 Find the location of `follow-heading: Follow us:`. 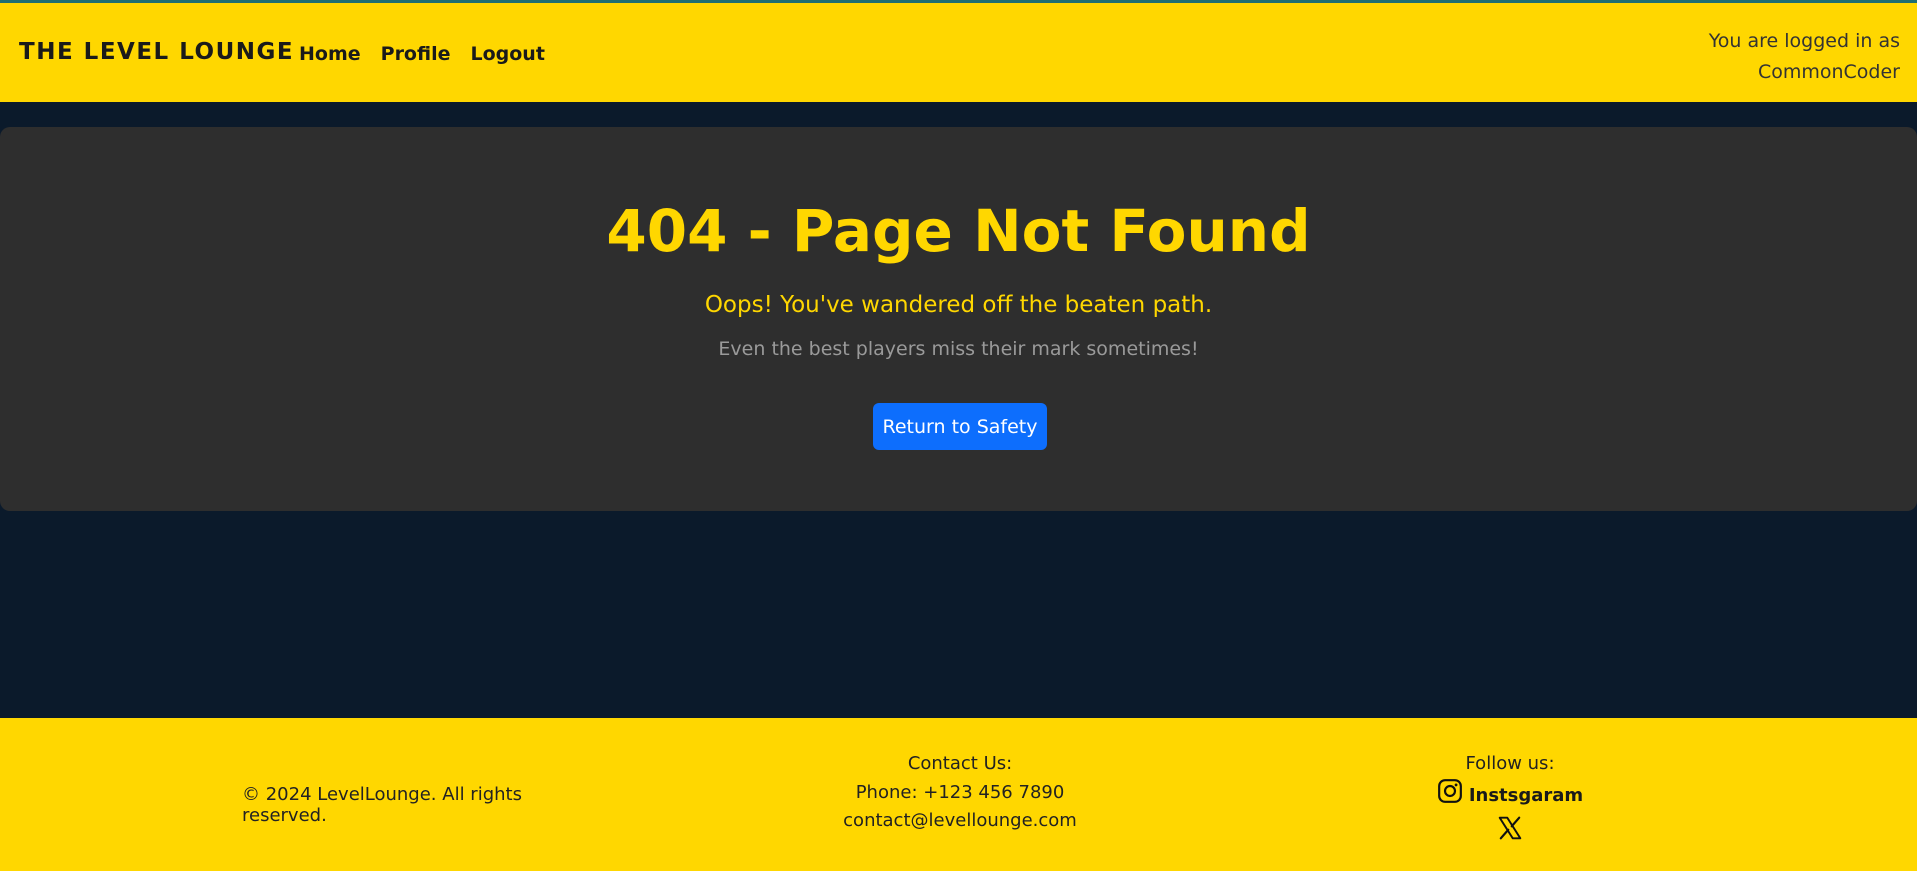

follow-heading: Follow us: is located at coordinates (1510, 763).